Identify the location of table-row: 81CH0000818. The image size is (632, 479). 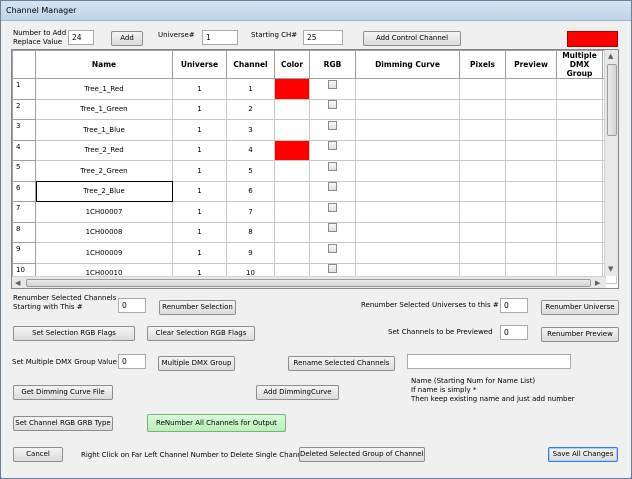
(315, 232).